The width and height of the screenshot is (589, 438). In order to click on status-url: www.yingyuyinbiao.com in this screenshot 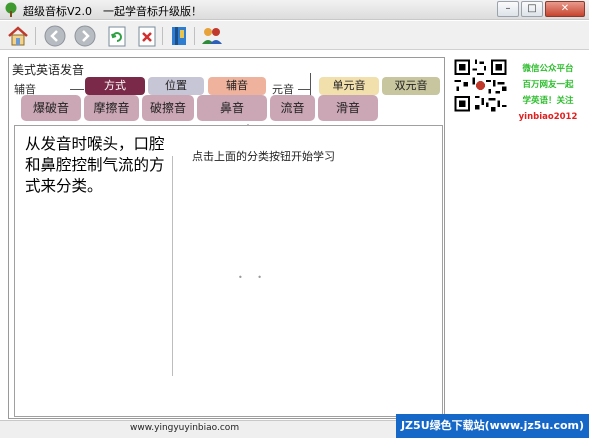, I will do `click(185, 428)`.